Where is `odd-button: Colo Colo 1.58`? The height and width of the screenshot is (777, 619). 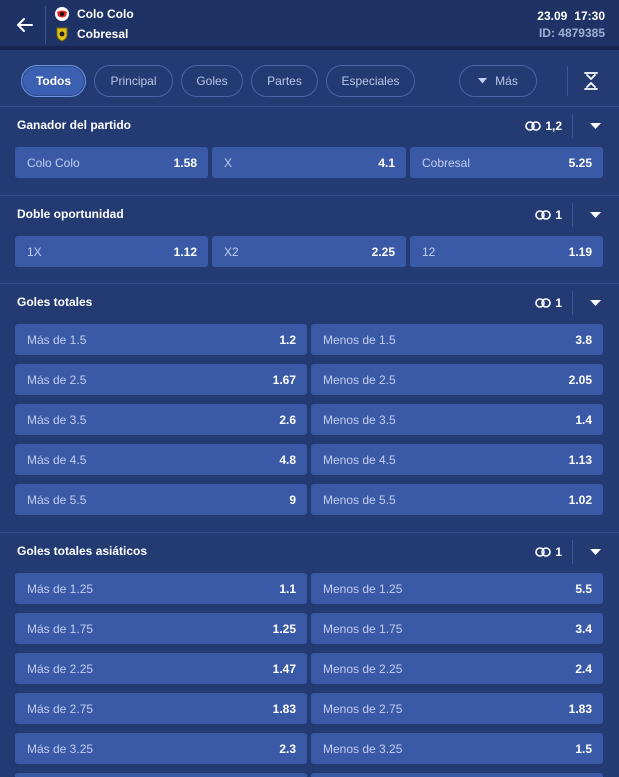
odd-button: Colo Colo 1.58 is located at coordinates (111, 162).